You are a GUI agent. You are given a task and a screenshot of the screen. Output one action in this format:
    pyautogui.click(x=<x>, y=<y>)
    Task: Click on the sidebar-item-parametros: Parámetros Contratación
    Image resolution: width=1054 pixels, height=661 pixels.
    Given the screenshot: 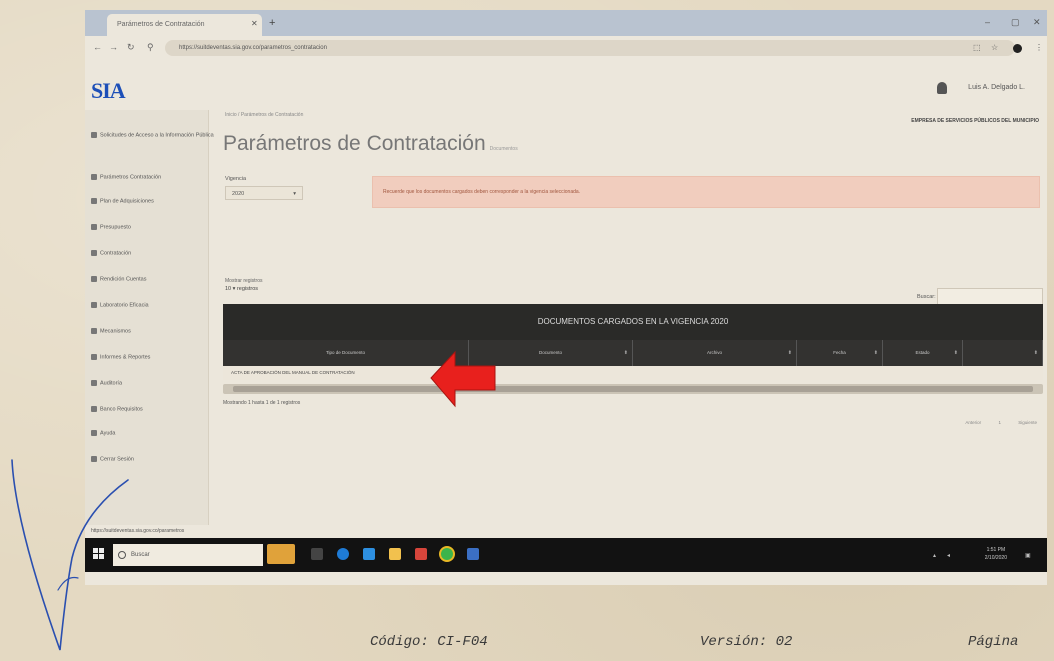 What is the action you would take?
    pyautogui.click(x=126, y=177)
    